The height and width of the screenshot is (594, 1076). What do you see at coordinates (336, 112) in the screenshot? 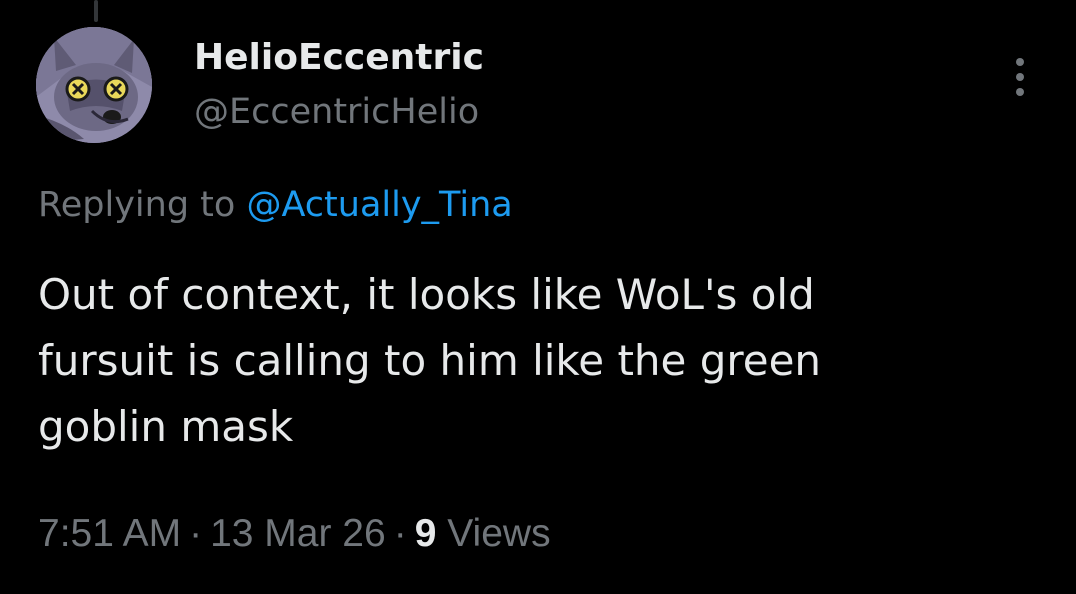
I see `user-handle: @EccentricHelio` at bounding box center [336, 112].